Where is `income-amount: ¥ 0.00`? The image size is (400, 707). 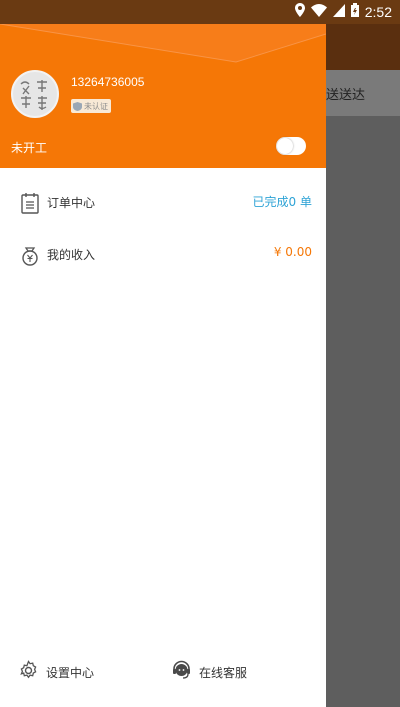
income-amount: ¥ 0.00 is located at coordinates (292, 252).